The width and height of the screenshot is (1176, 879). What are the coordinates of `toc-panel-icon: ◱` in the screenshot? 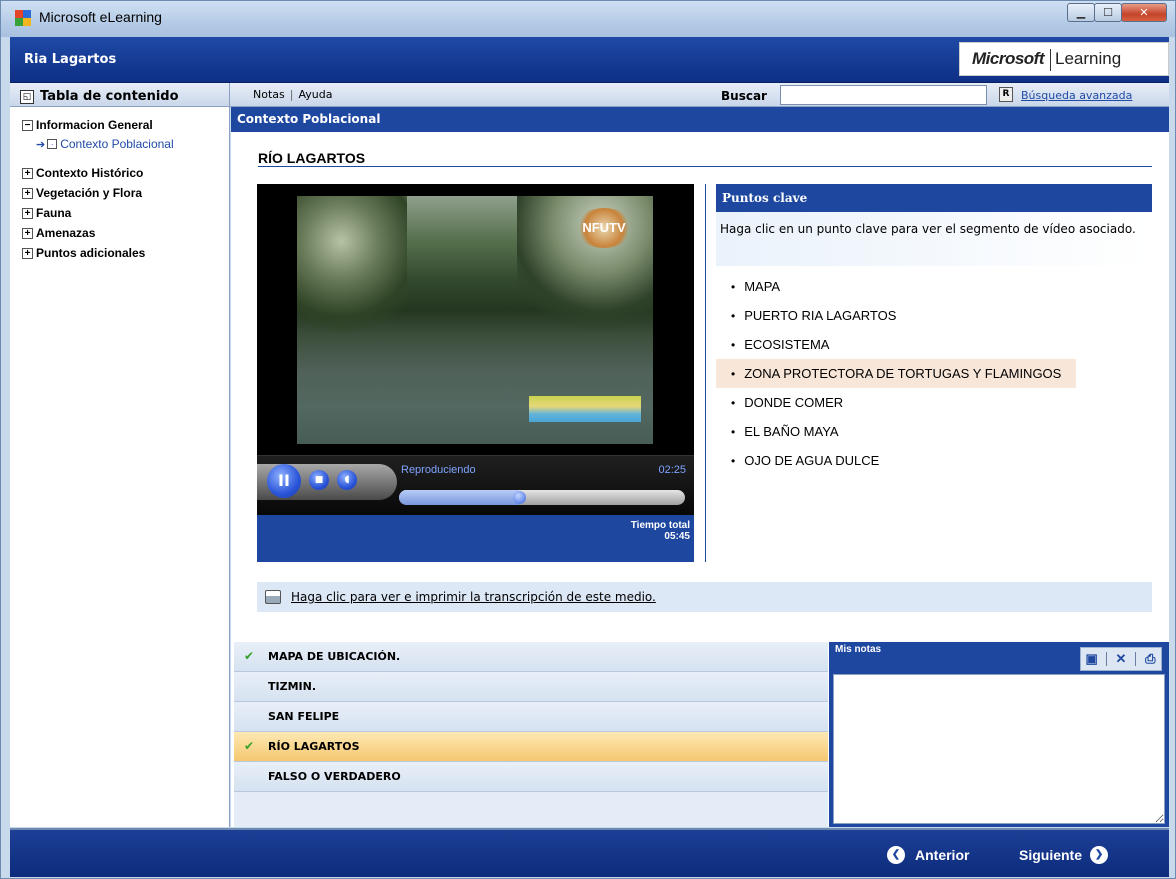 It's located at (27, 96).